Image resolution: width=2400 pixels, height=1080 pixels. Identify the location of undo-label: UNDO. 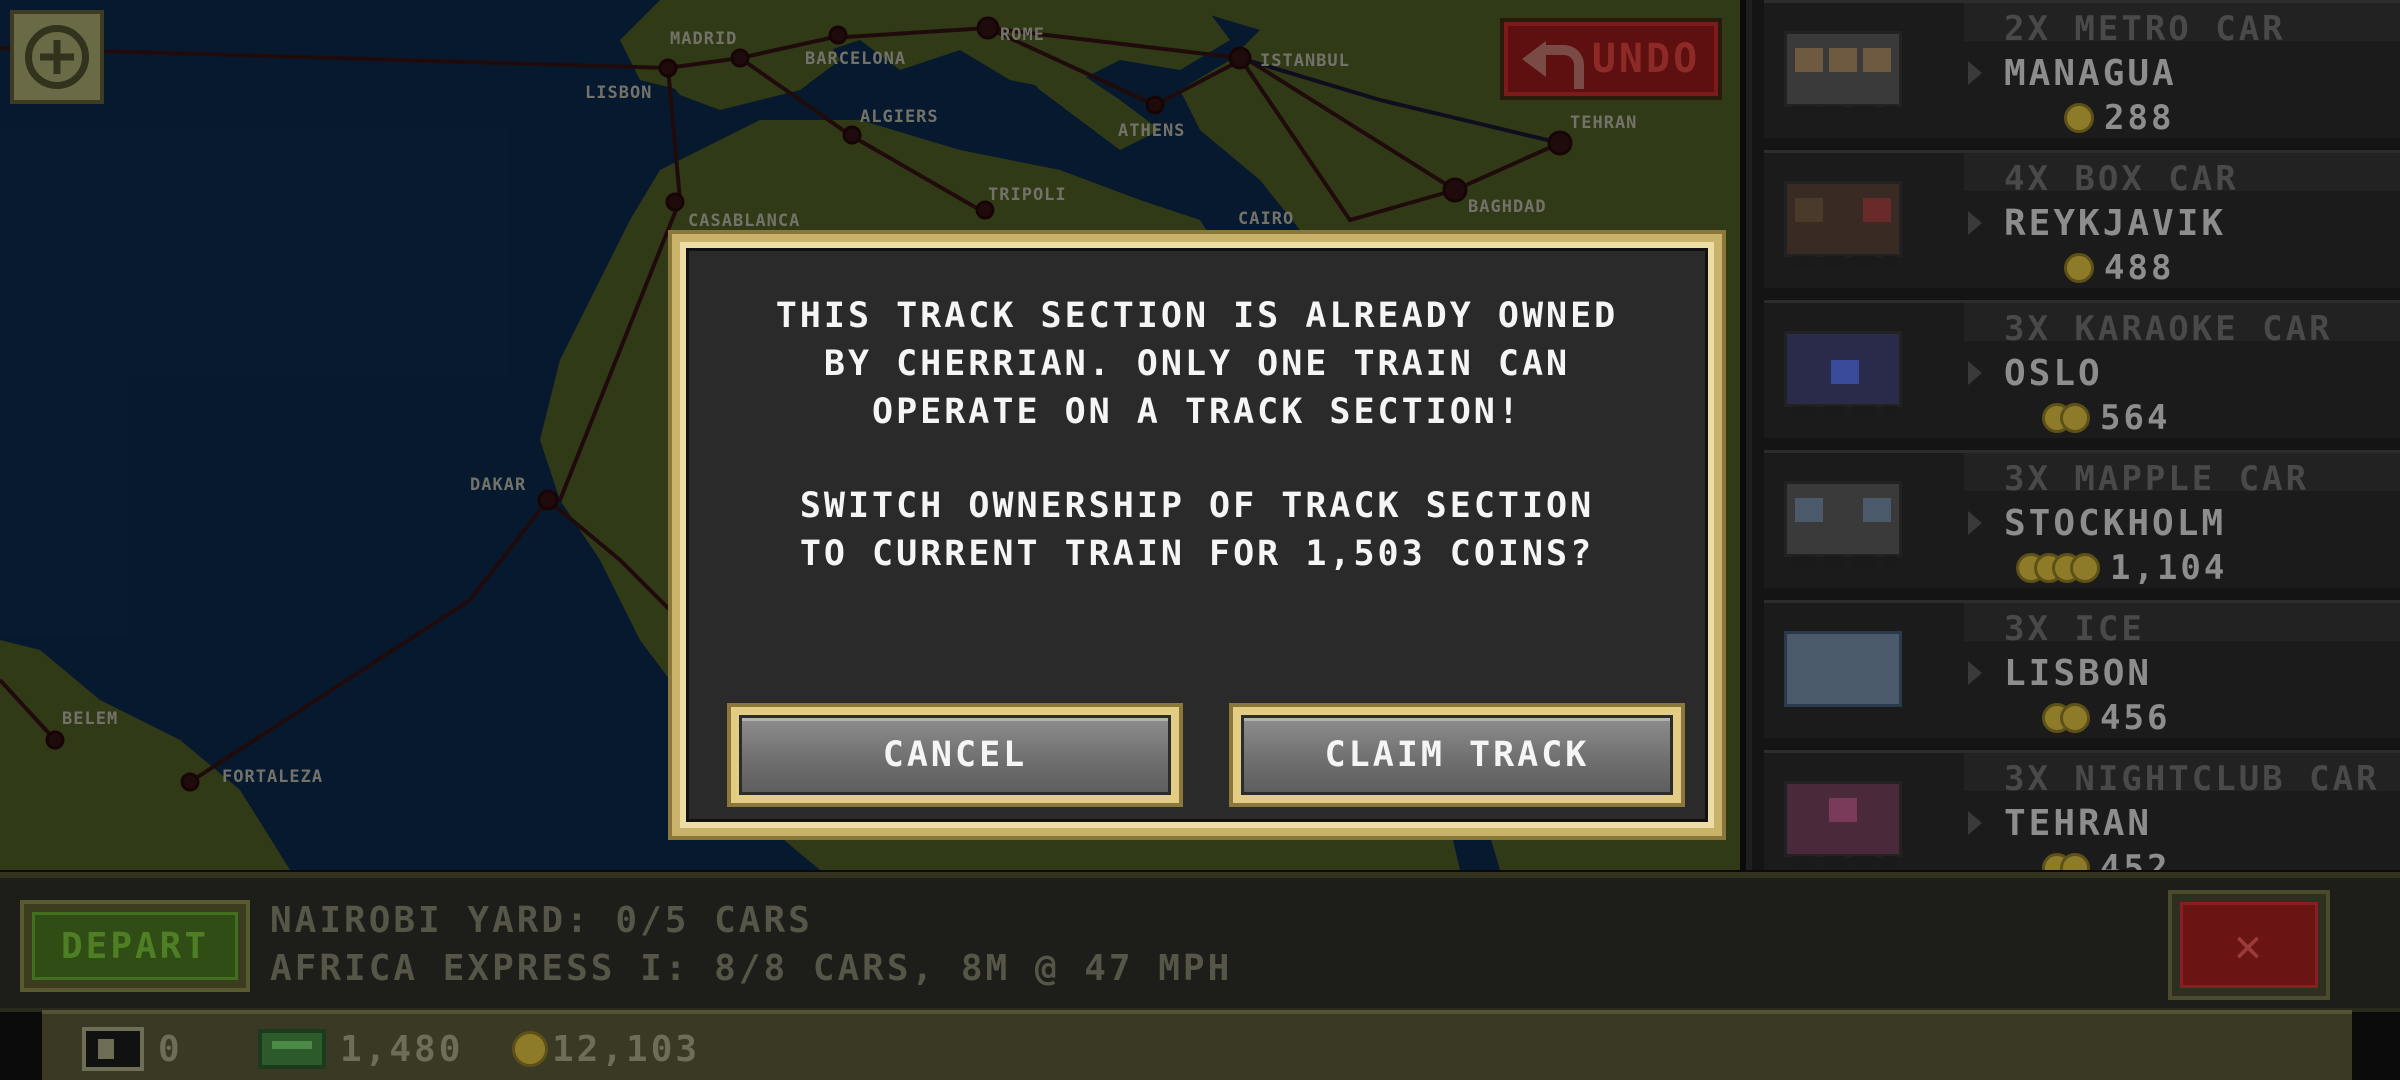
(1646, 59).